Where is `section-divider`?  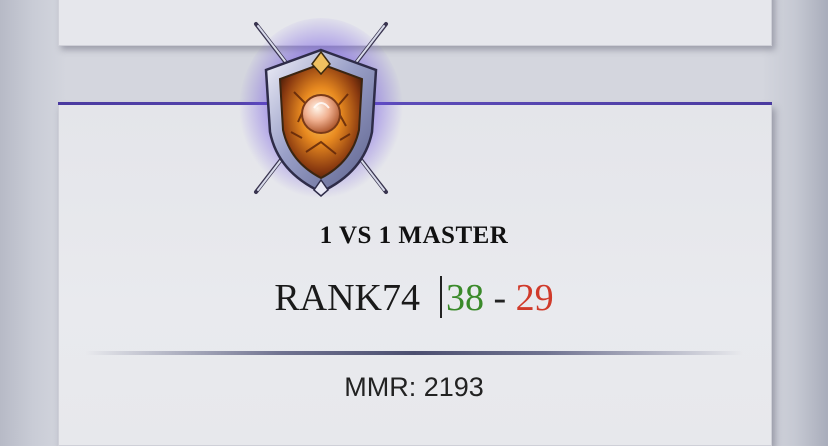 section-divider is located at coordinates (414, 353).